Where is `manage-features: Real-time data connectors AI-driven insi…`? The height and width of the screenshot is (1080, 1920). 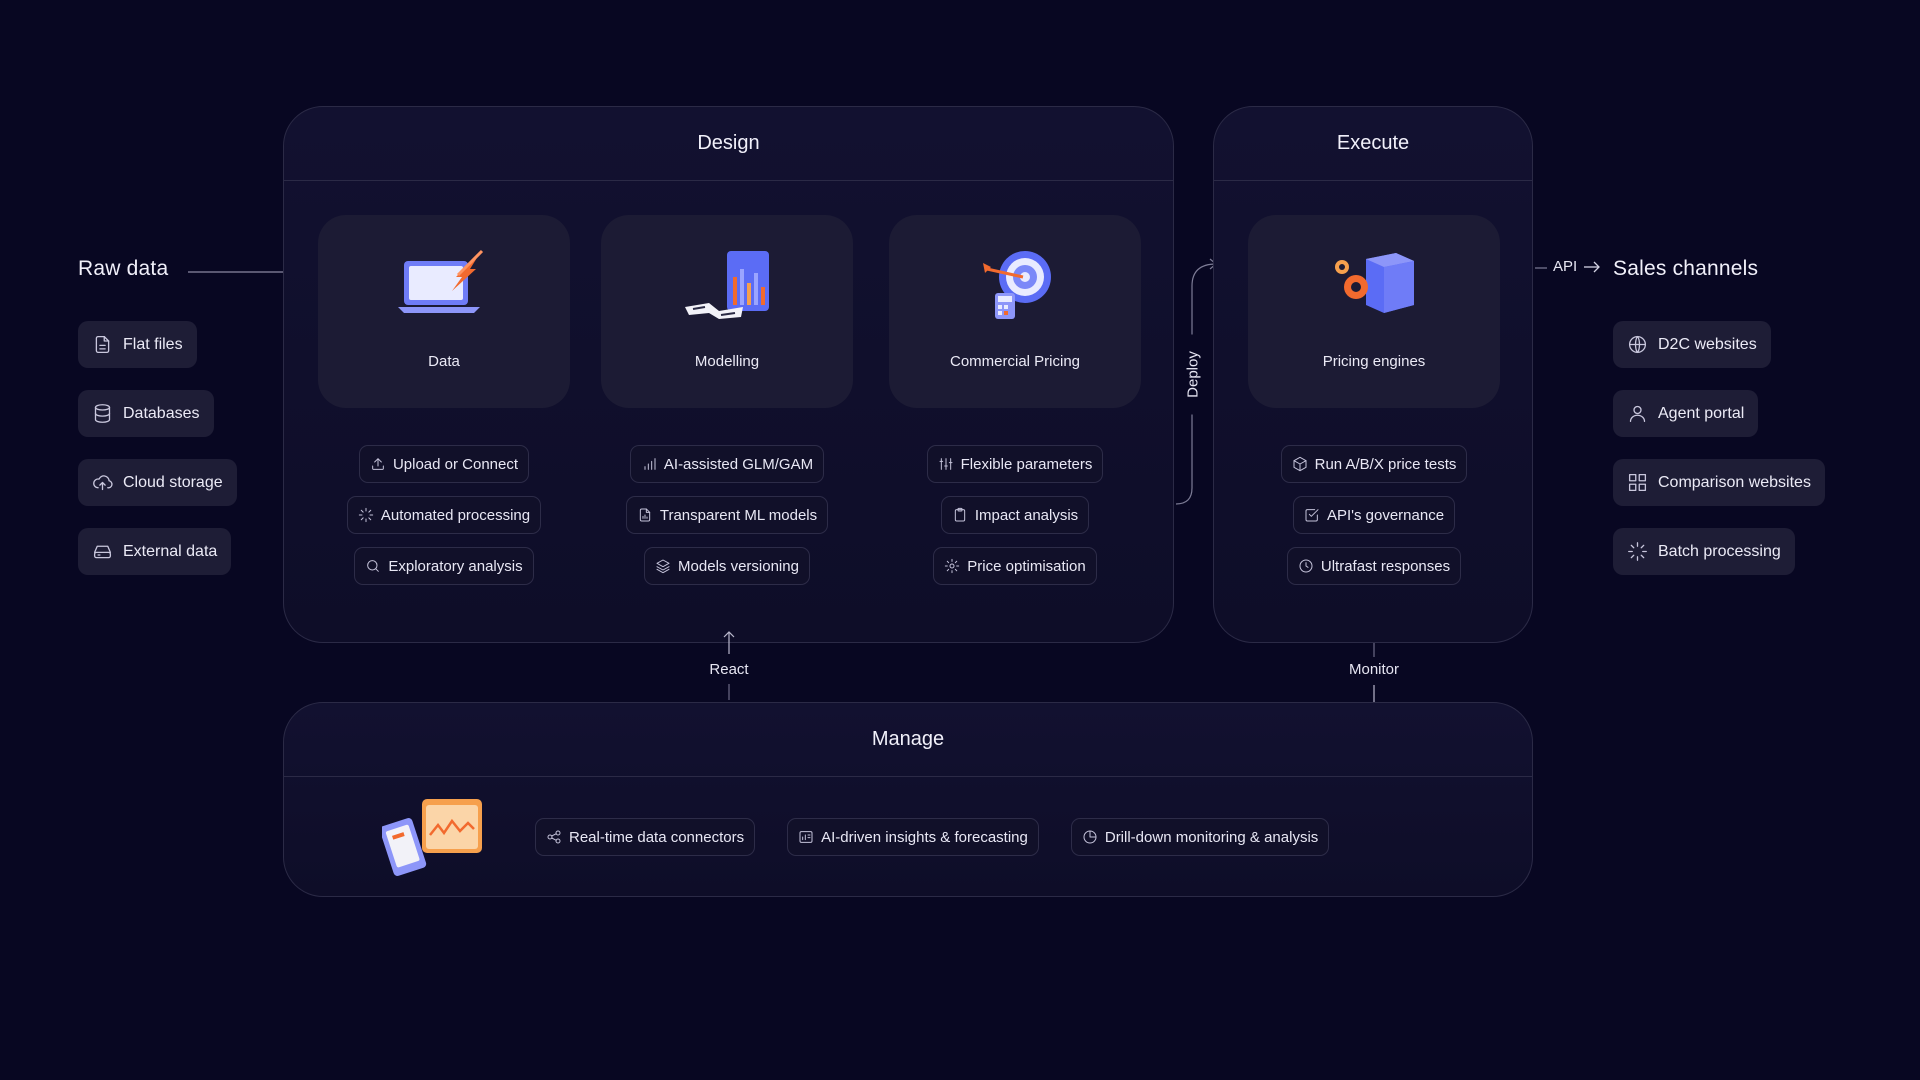
manage-features: Real-time data connectors AI-driven insi… is located at coordinates (932, 837).